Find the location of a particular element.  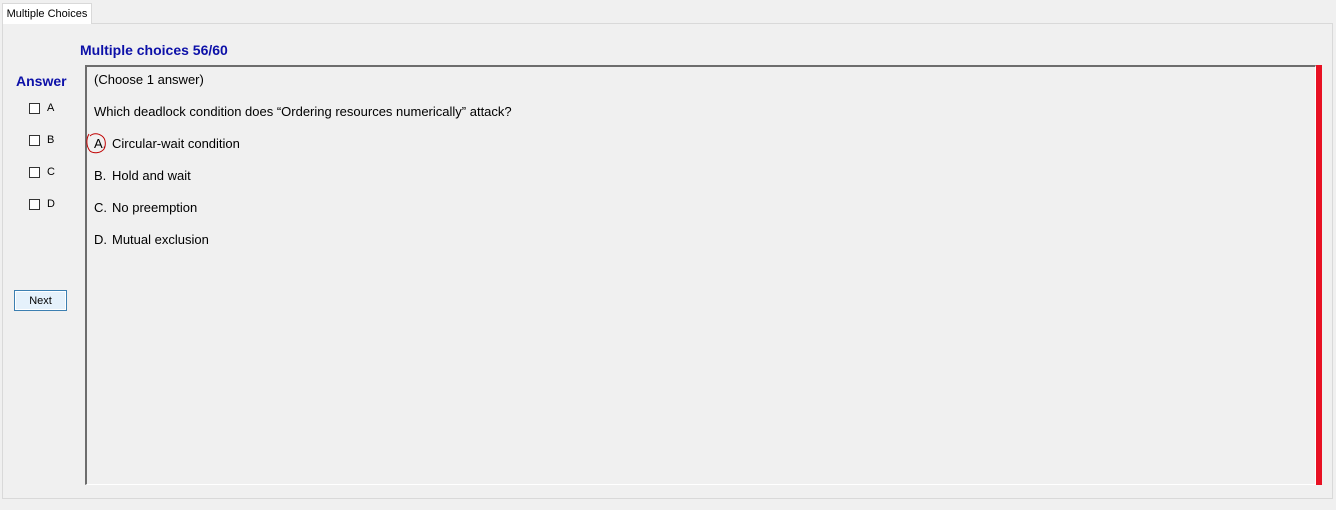

hand-drawn-circle-icon is located at coordinates (96, 143).